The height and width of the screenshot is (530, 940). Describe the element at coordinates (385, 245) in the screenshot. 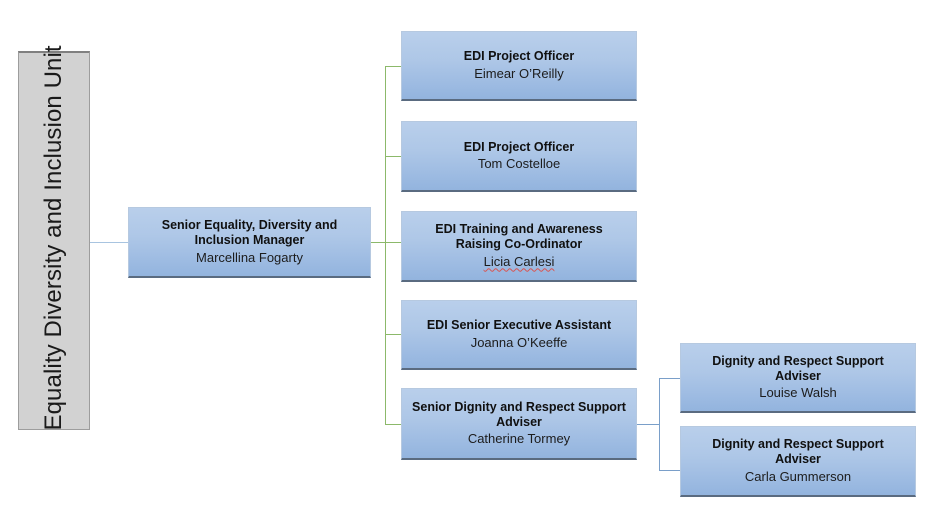

I see `connector-green-trunk` at that location.